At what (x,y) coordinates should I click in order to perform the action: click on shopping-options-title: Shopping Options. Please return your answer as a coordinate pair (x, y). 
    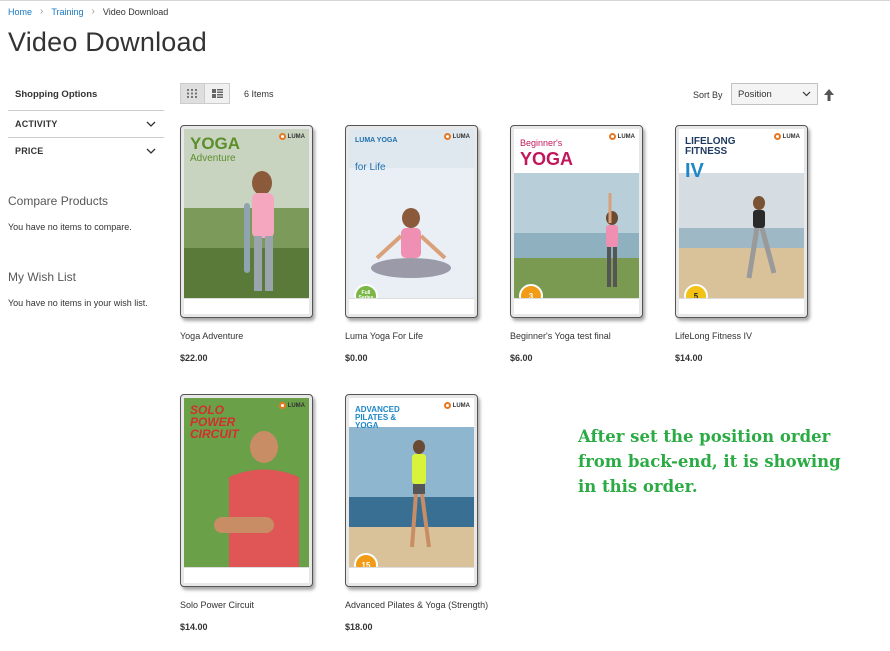
    Looking at the image, I should click on (56, 94).